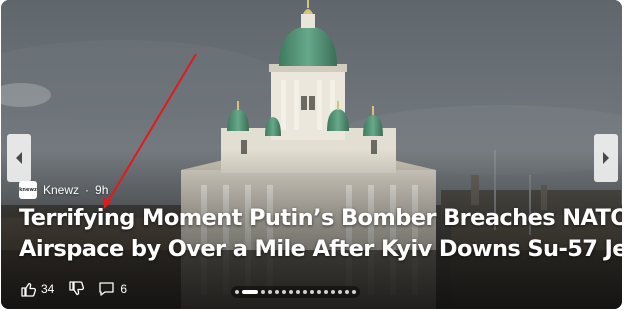 The image size is (625, 311). What do you see at coordinates (48, 289) in the screenshot?
I see `like-count: 34` at bounding box center [48, 289].